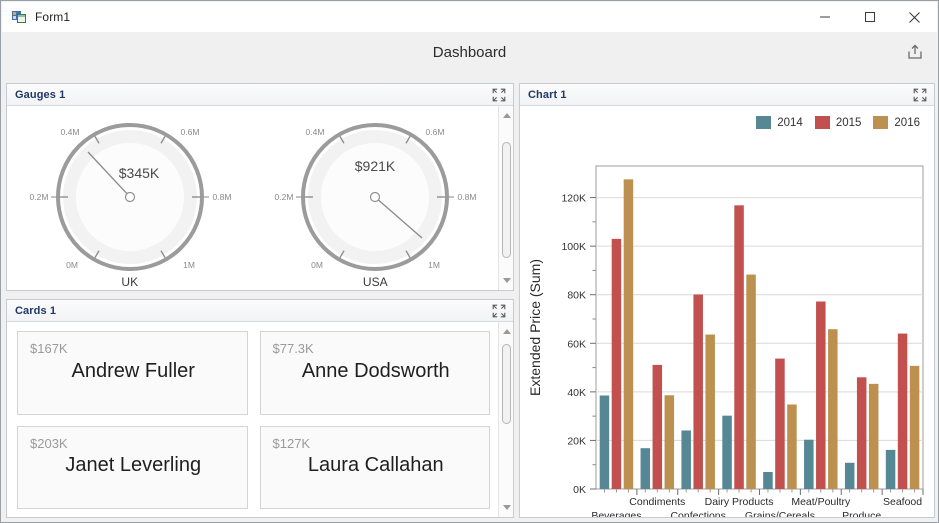 This screenshot has width=939, height=523. Describe the element at coordinates (739, 502) in the screenshot. I see `x-axis-category-label: Dairy Products` at that location.